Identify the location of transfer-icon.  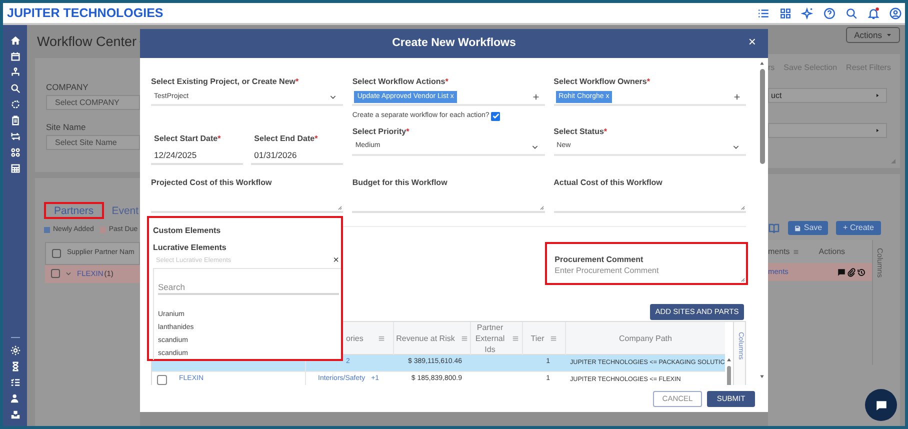
(15, 136).